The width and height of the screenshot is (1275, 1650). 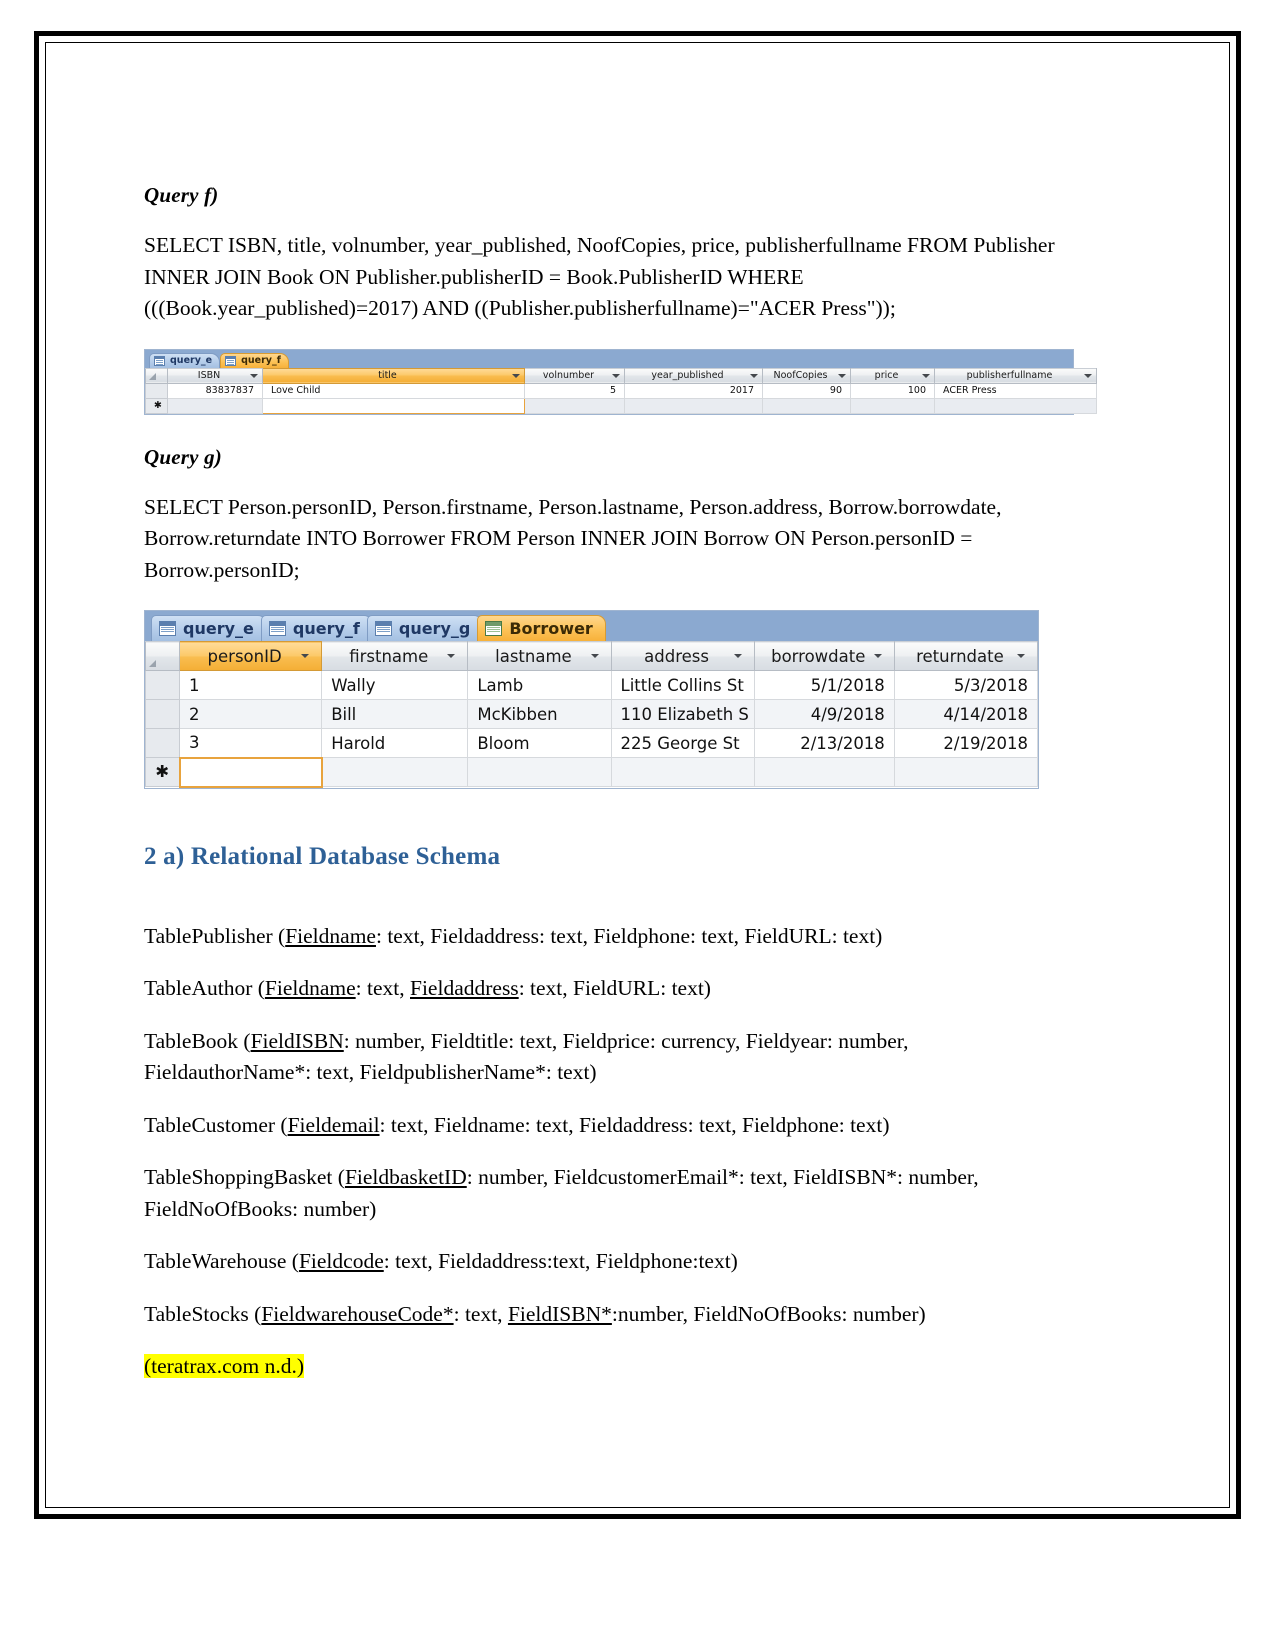 What do you see at coordinates (966, 714) in the screenshot?
I see `cell-returndate: 4/14/2018` at bounding box center [966, 714].